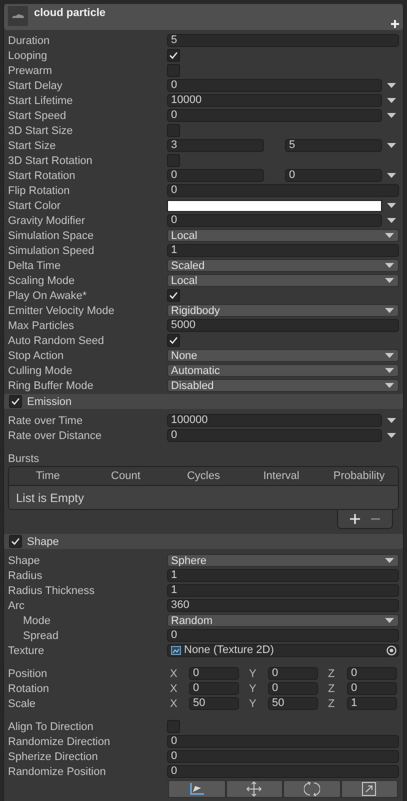  I want to click on rotate-button, so click(311, 789).